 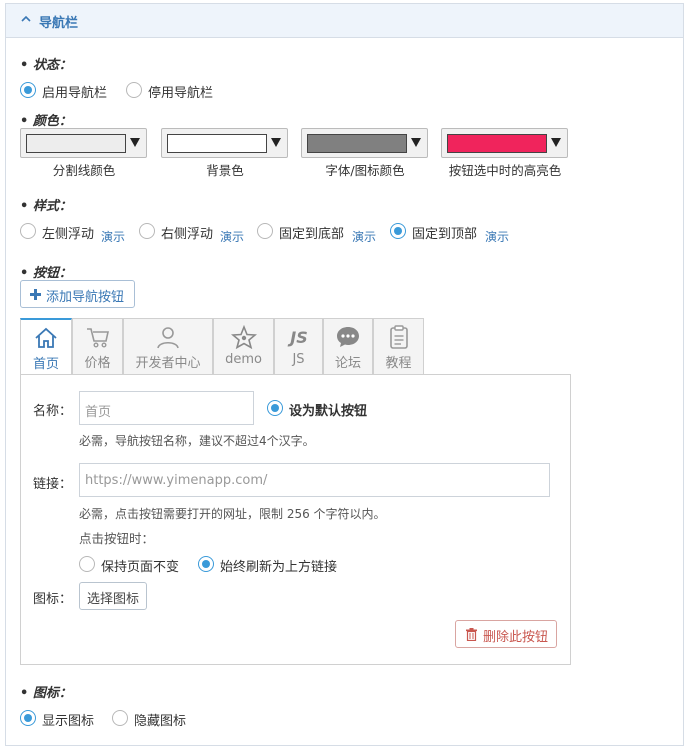 What do you see at coordinates (398, 363) in the screenshot?
I see `tab-tutorial-label: 教程` at bounding box center [398, 363].